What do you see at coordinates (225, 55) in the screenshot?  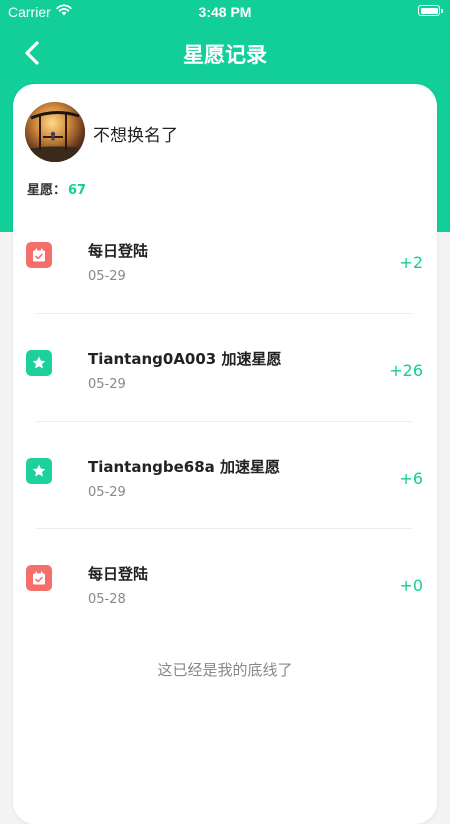 I see `page-title: 星愿记录` at bounding box center [225, 55].